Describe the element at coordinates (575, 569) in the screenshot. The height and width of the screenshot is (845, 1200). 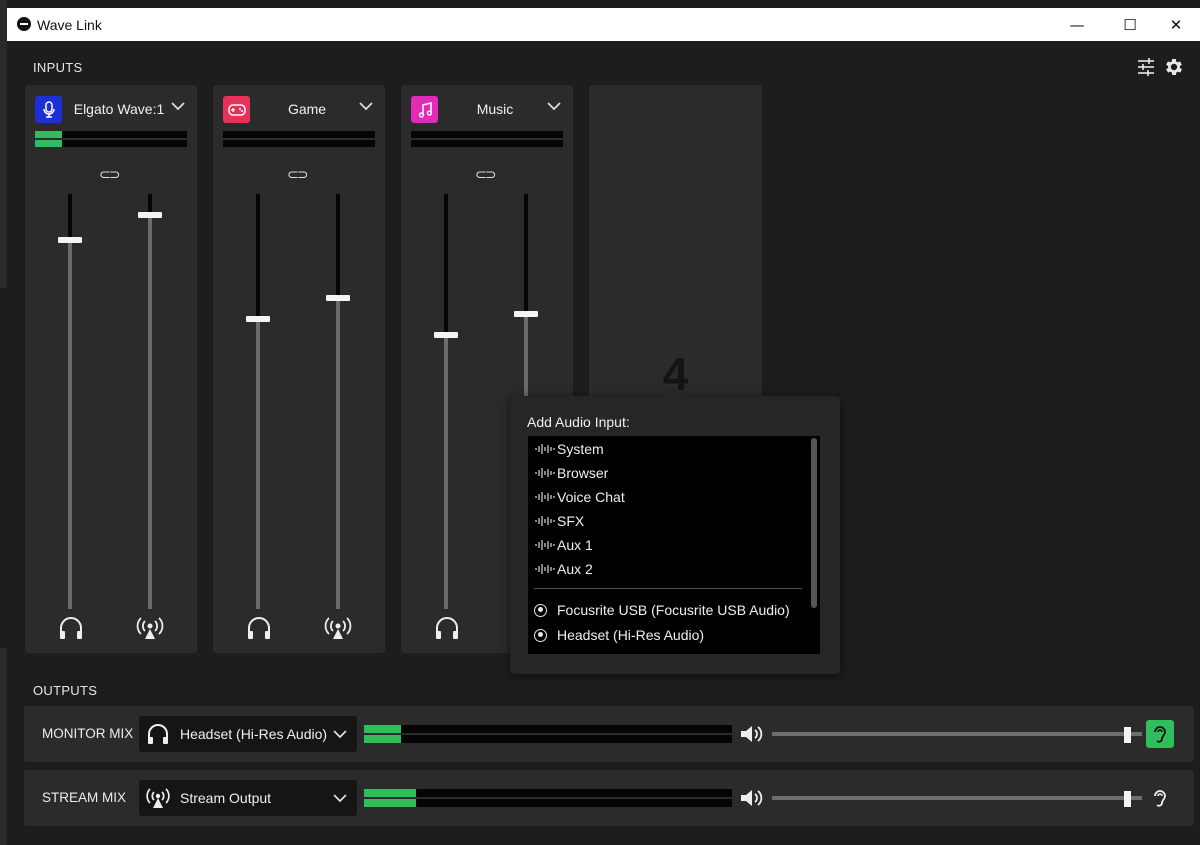
I see `input-option-label: Aux 2` at that location.